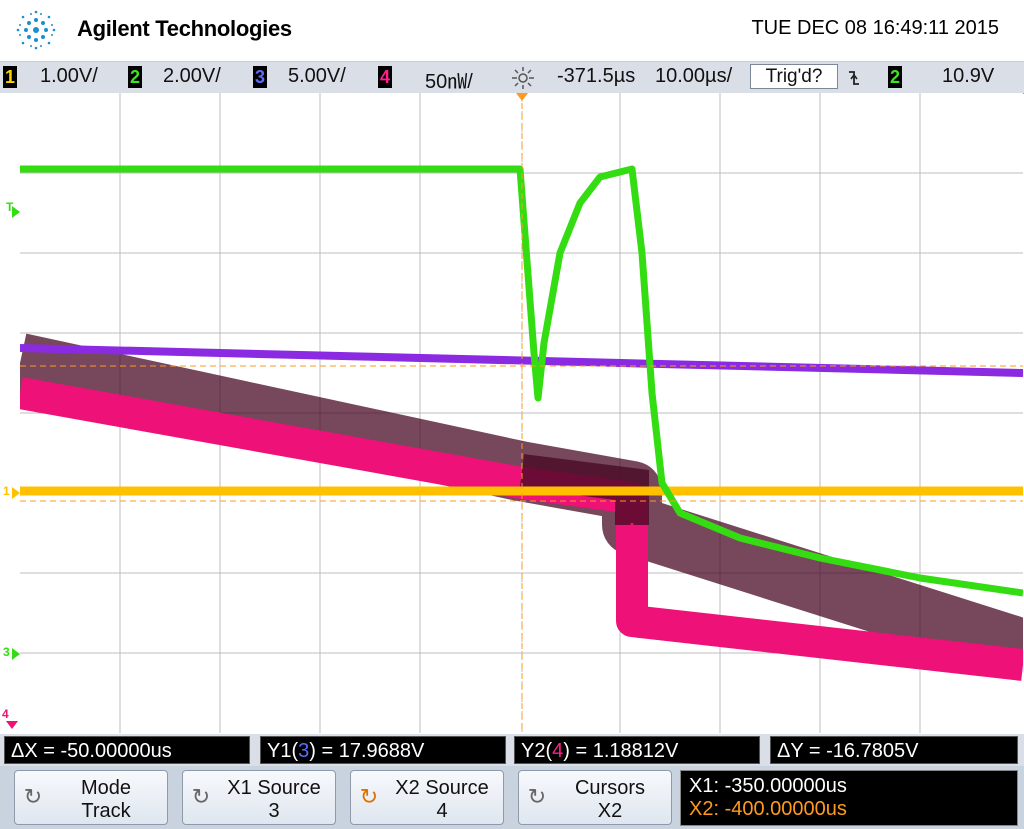 The width and height of the screenshot is (1024, 829). I want to click on trigger-level: 10.9V, so click(968, 76).